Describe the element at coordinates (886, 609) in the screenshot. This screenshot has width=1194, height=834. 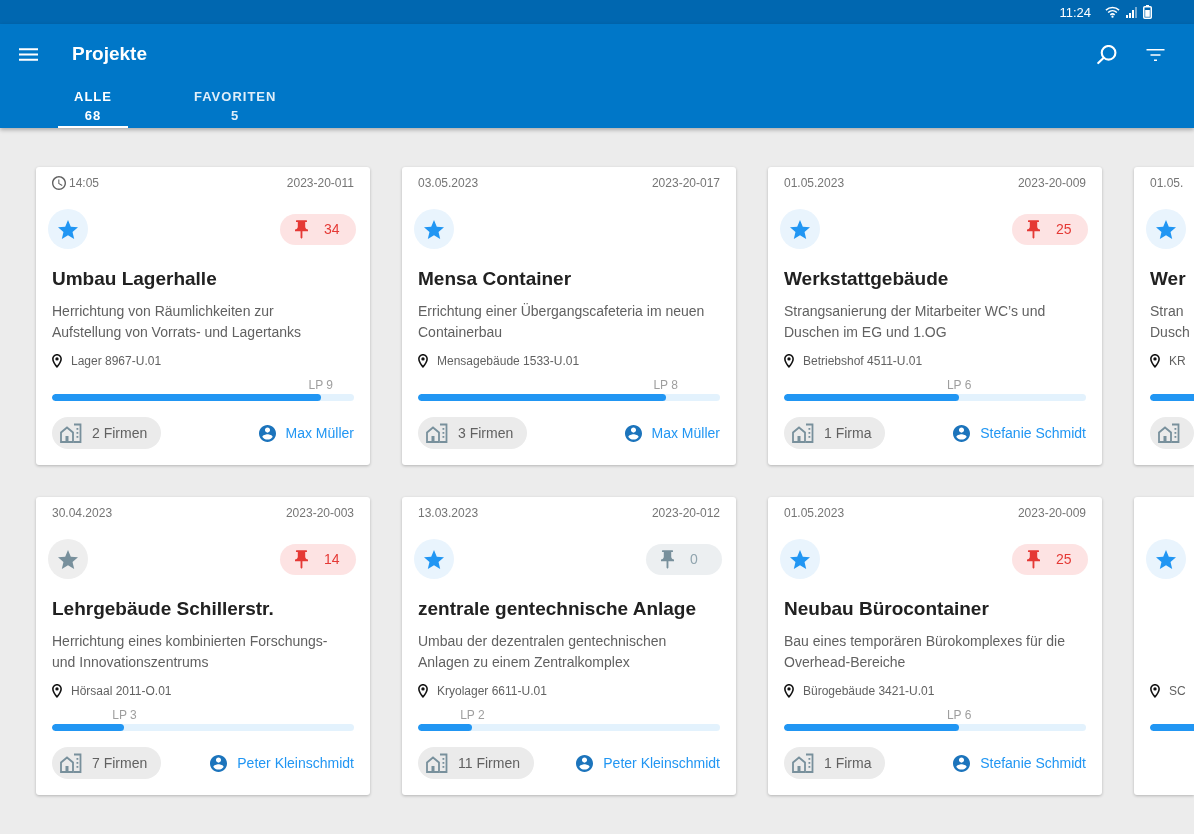
I see `project-title: Neubau Bürocontainer` at that location.